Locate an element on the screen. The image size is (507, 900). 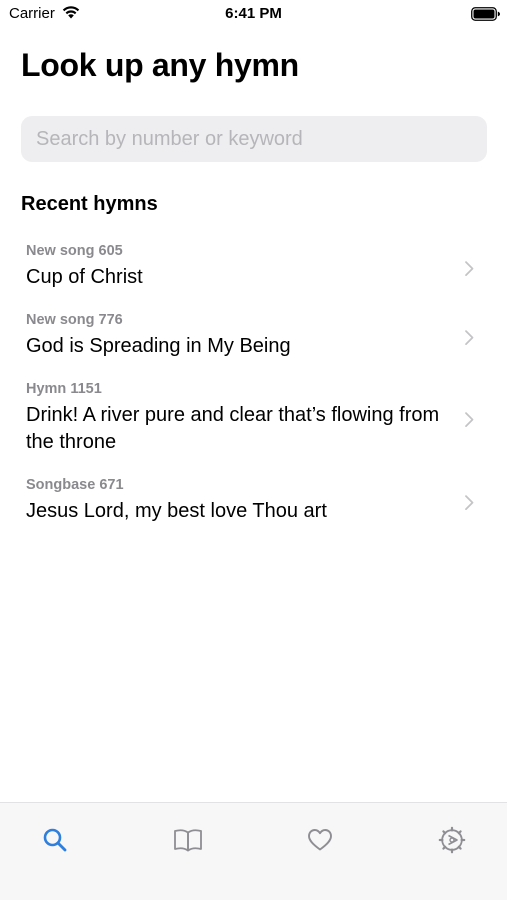
search-input is located at coordinates (254, 139).